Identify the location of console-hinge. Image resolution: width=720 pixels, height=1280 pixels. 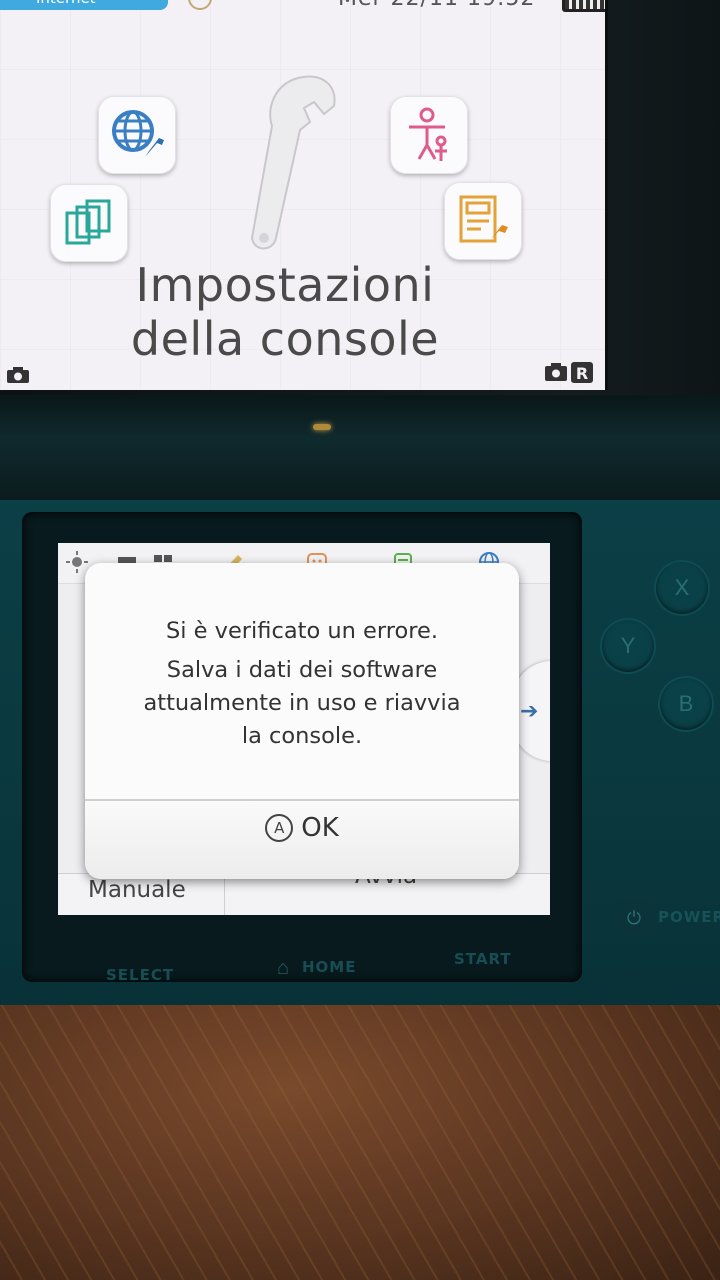
(360, 450).